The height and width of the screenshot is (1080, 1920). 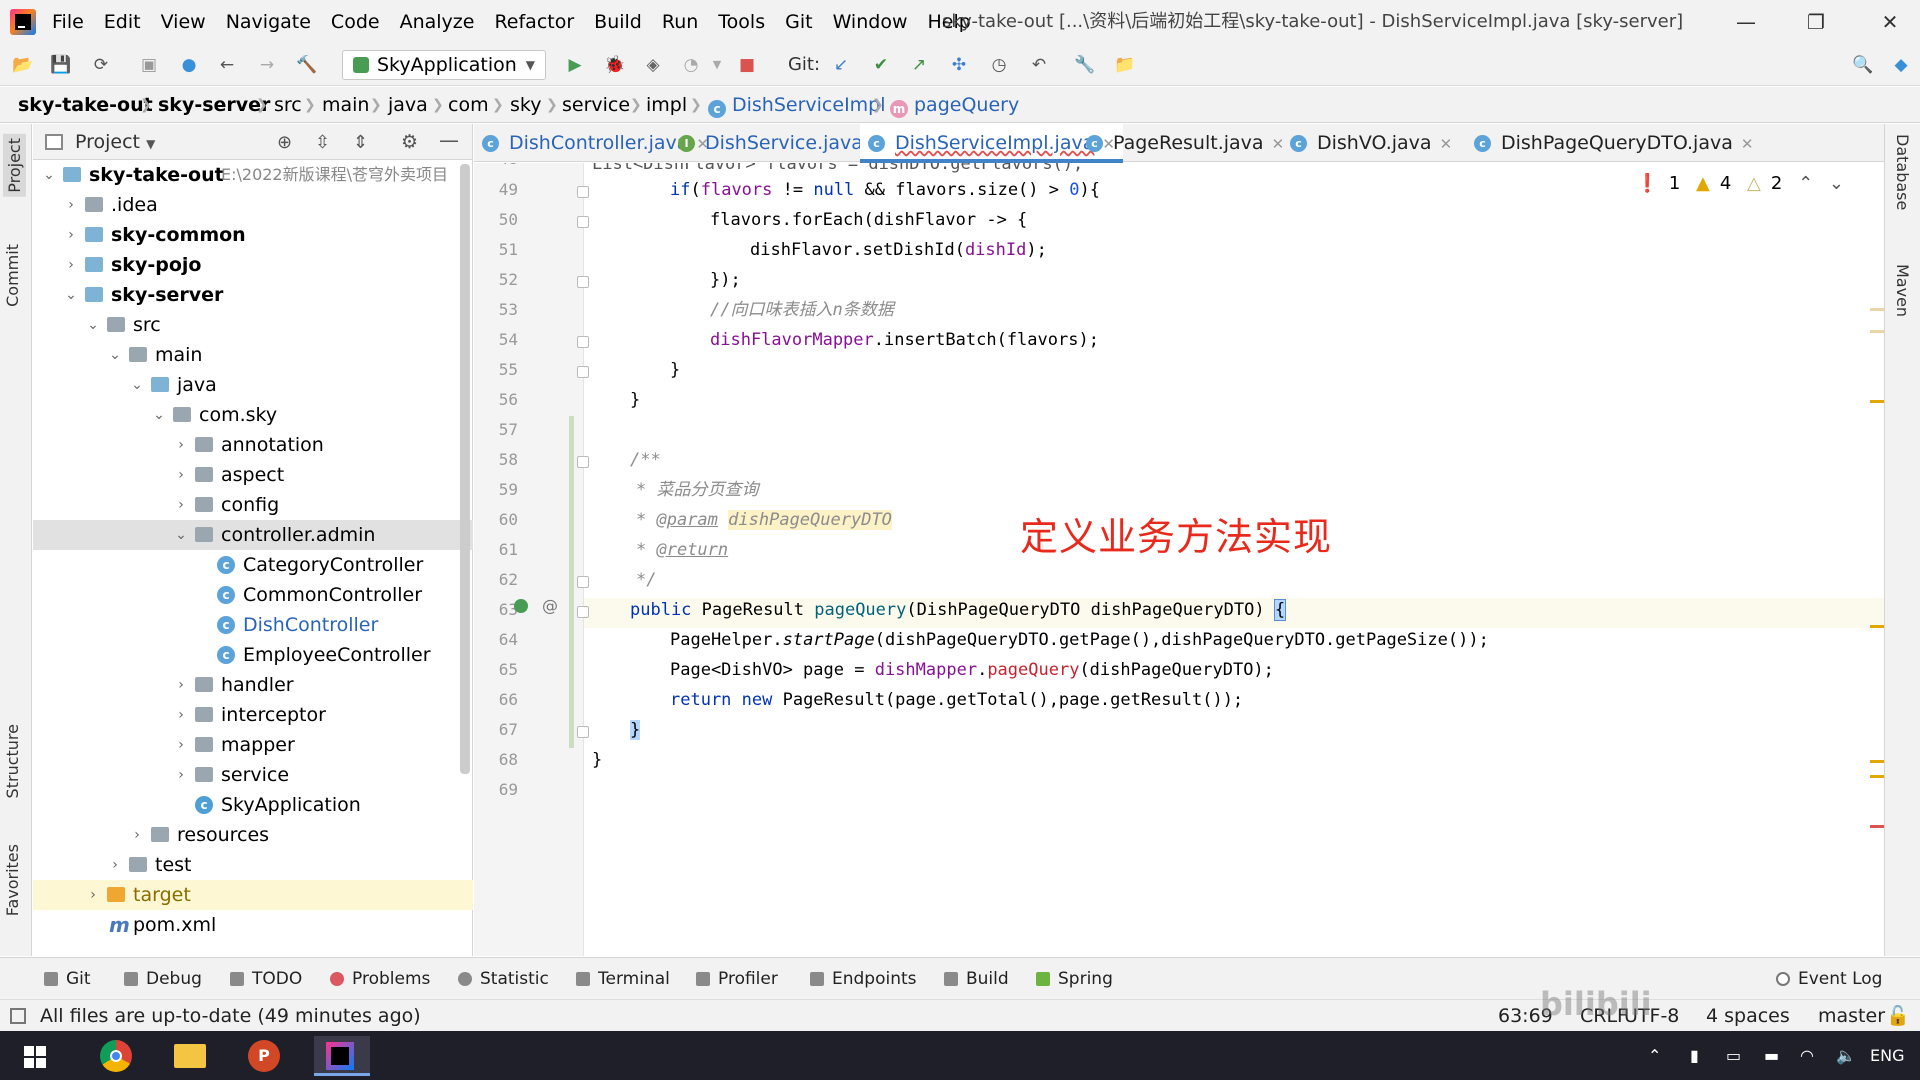 What do you see at coordinates (23, 65) in the screenshot?
I see `open-folder-icon: 📂` at bounding box center [23, 65].